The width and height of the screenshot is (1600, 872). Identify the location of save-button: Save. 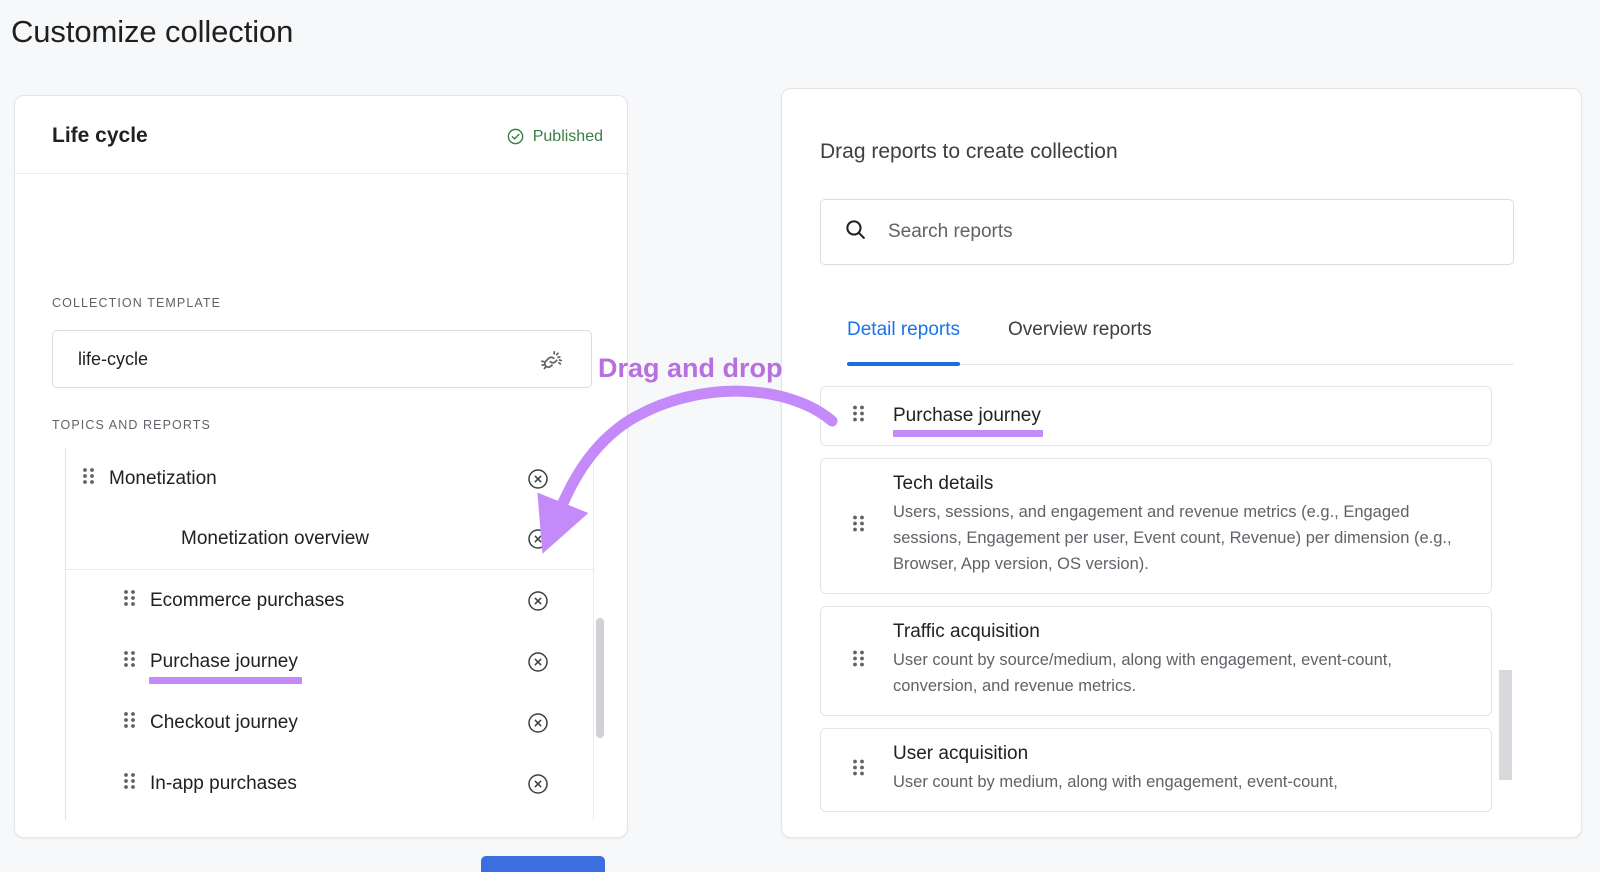
(543, 864).